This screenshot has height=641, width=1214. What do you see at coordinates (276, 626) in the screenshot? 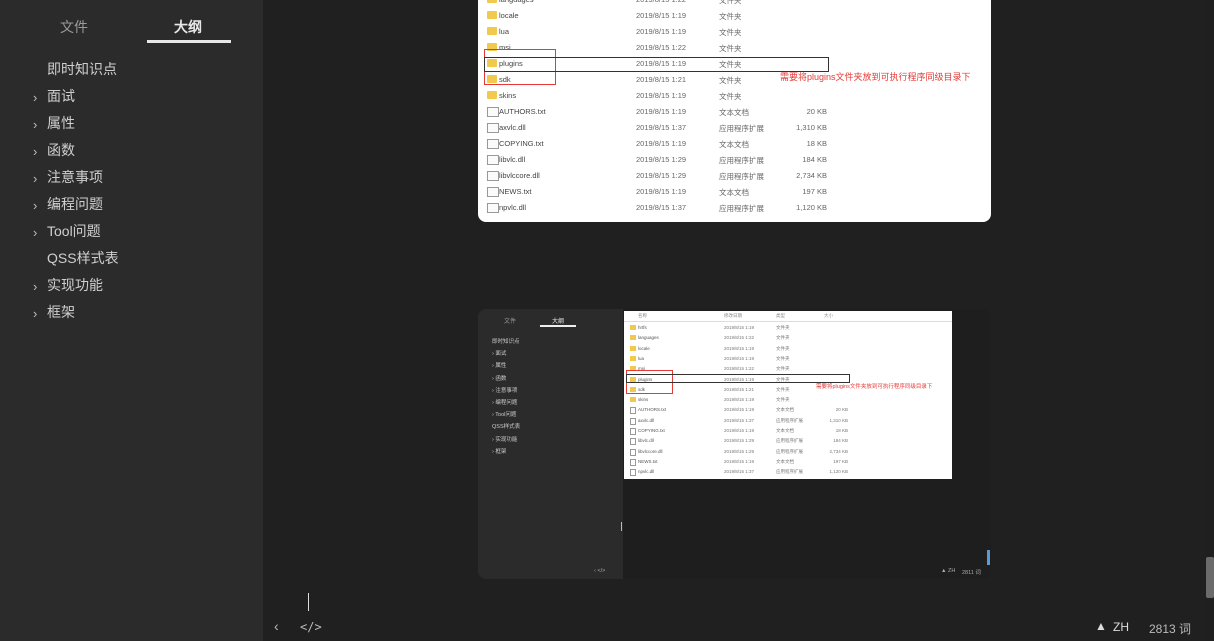
I see `back-icon: ‹` at bounding box center [276, 626].